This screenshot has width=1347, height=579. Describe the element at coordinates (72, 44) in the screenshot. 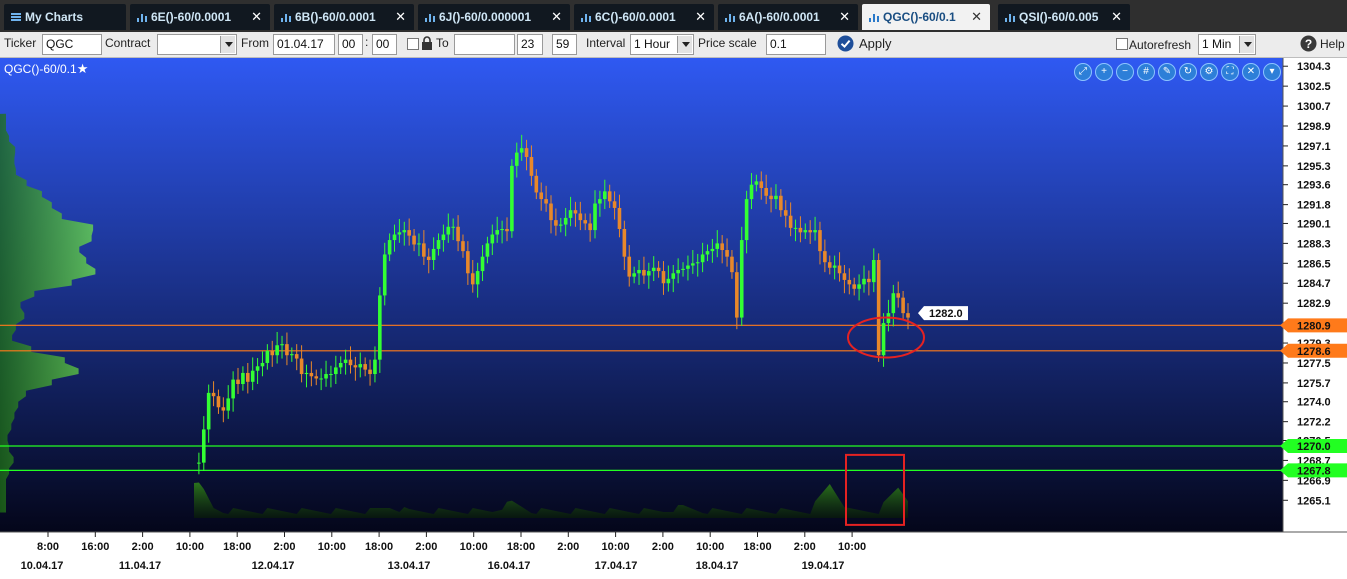

I see `ticker-input: QGC` at that location.